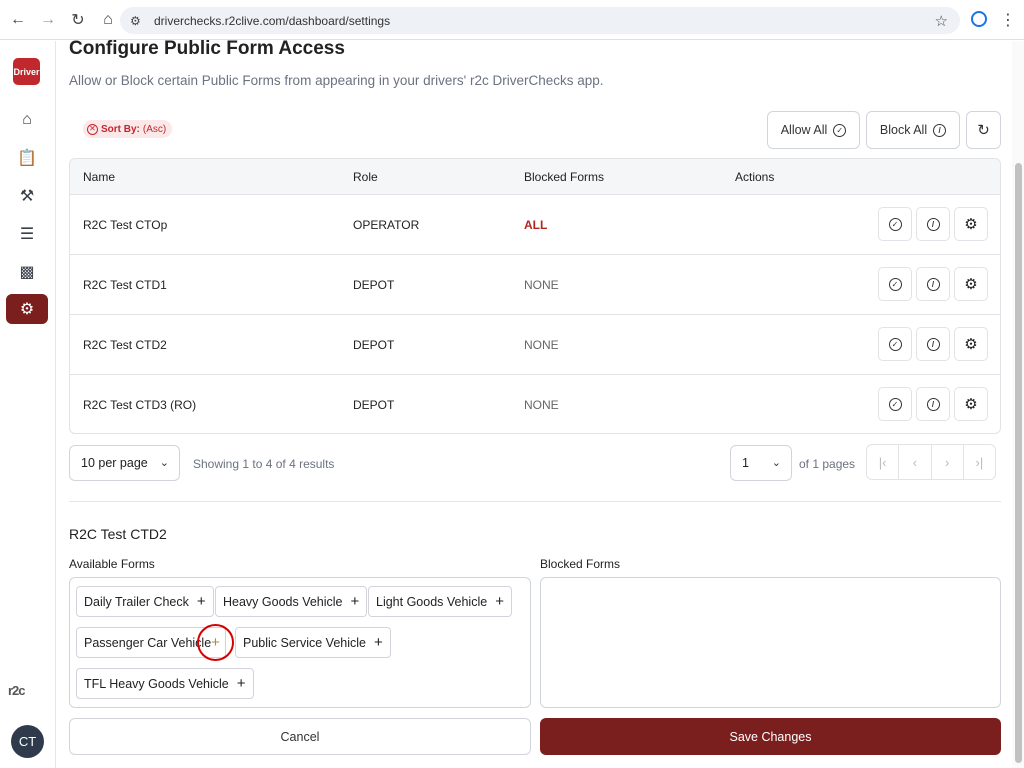 This screenshot has width=1024, height=768. I want to click on cancel-label: Cancel, so click(300, 736).